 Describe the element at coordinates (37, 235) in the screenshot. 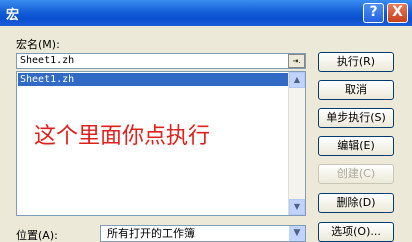

I see `location-label: 位置(A):` at that location.